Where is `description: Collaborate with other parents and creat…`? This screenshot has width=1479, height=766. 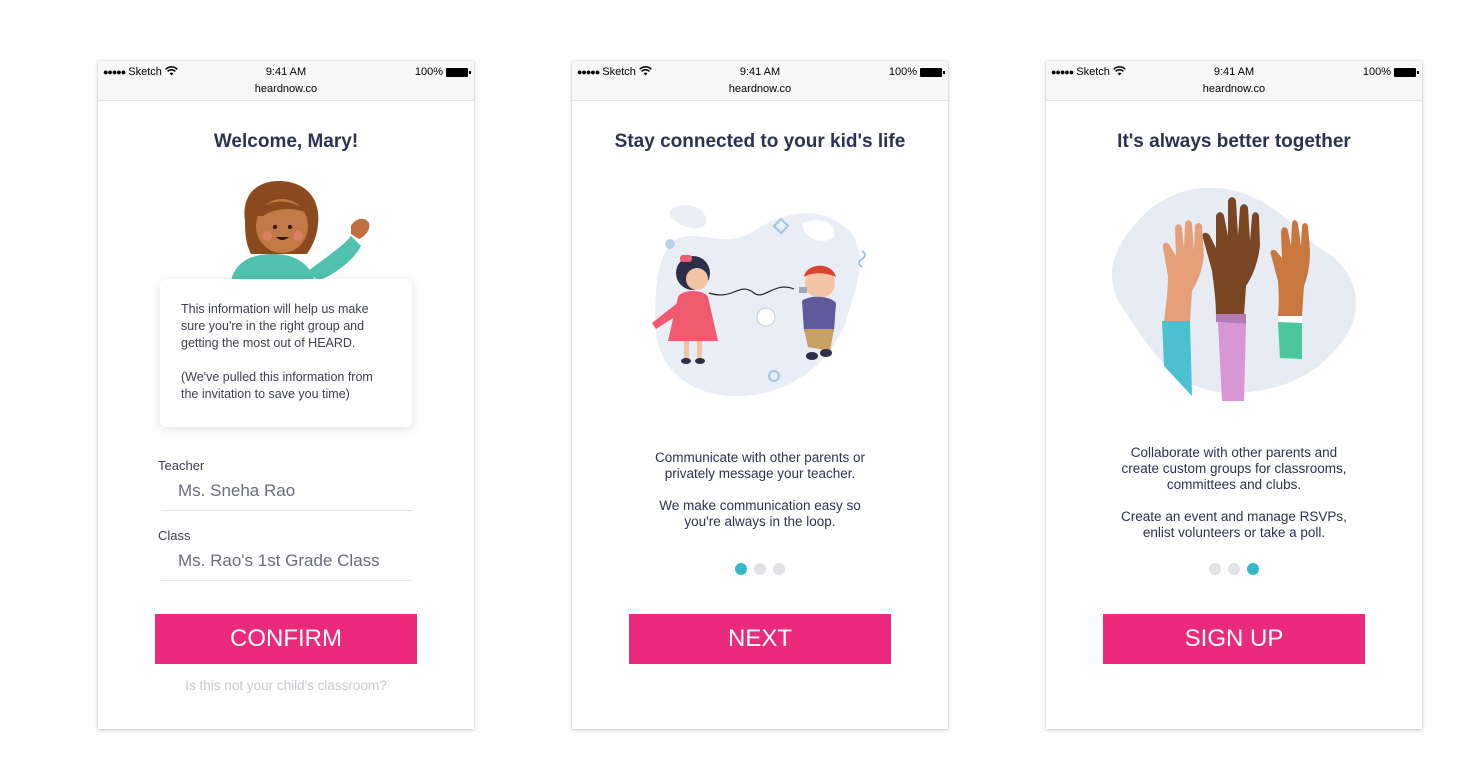 description: Collaborate with other parents and creat… is located at coordinates (1234, 493).